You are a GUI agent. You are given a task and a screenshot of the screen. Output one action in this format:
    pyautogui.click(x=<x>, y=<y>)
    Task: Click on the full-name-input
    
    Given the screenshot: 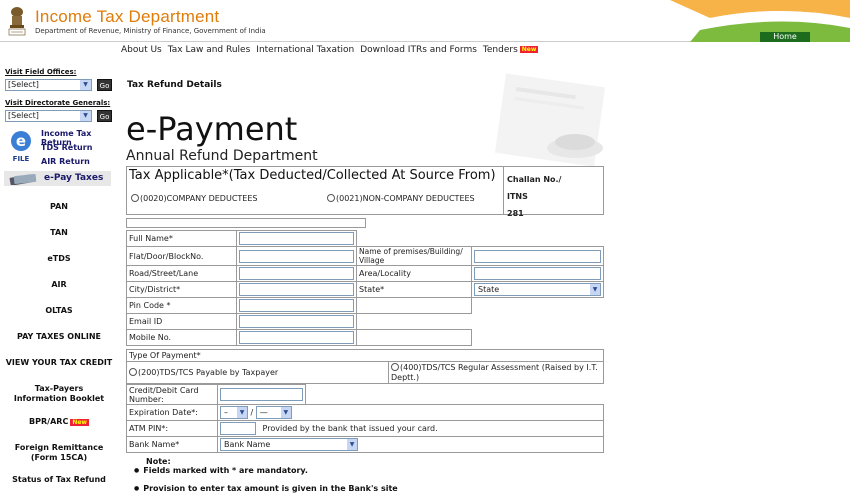 What is the action you would take?
    pyautogui.click(x=296, y=238)
    